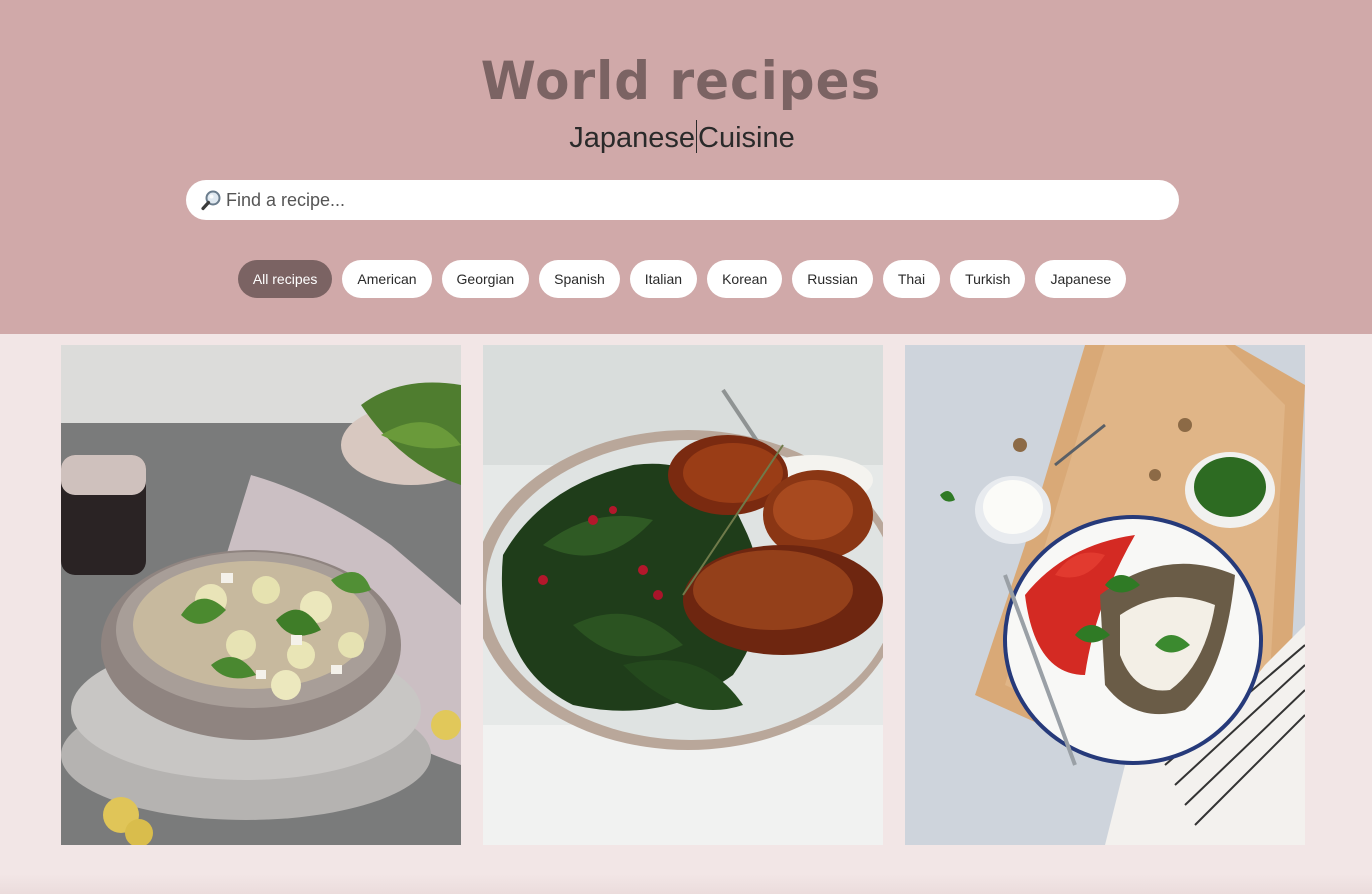 The width and height of the screenshot is (1372, 894). What do you see at coordinates (746, 138) in the screenshot?
I see `subtitle-rest-text: Cuisine` at bounding box center [746, 138].